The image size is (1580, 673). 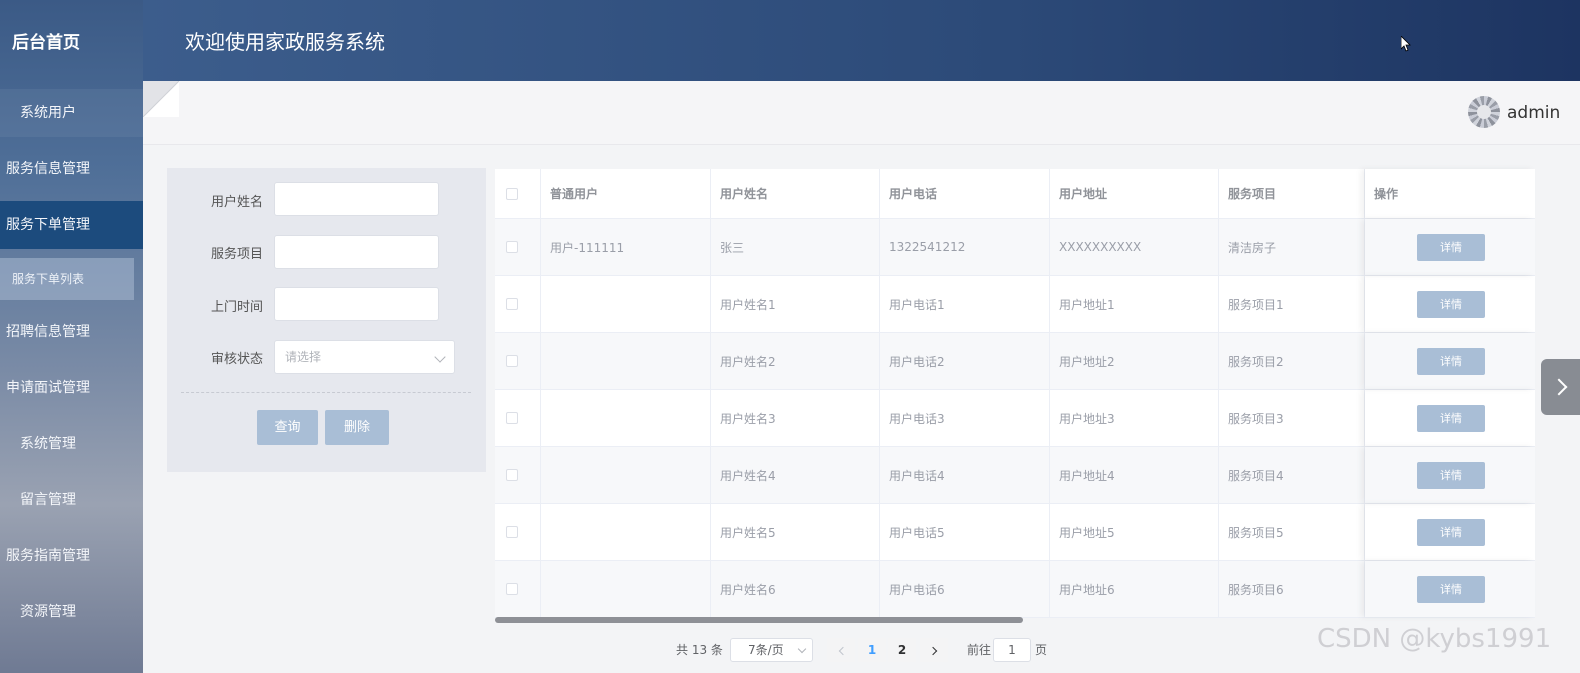 What do you see at coordinates (965, 247) in the screenshot?
I see `cell-phone: 1322541212` at bounding box center [965, 247].